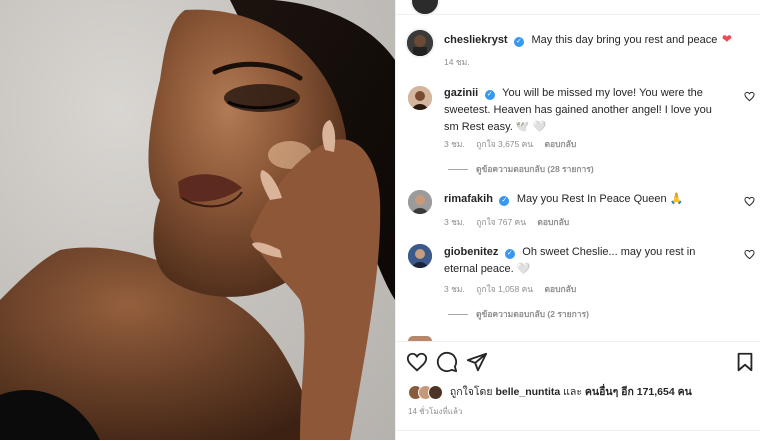  Describe the element at coordinates (578, 341) in the screenshot. I see `actions-divider` at that location.